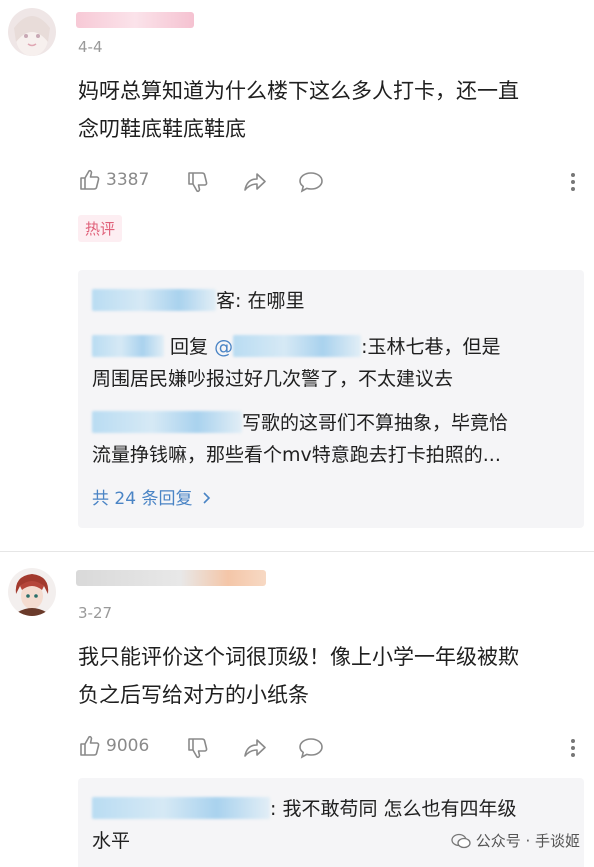  Describe the element at coordinates (298, 676) in the screenshot. I see `comment-body: 我只能评价这个词很顶级！像上小学一年级被欺 负之后写给对方的小纸条` at that location.